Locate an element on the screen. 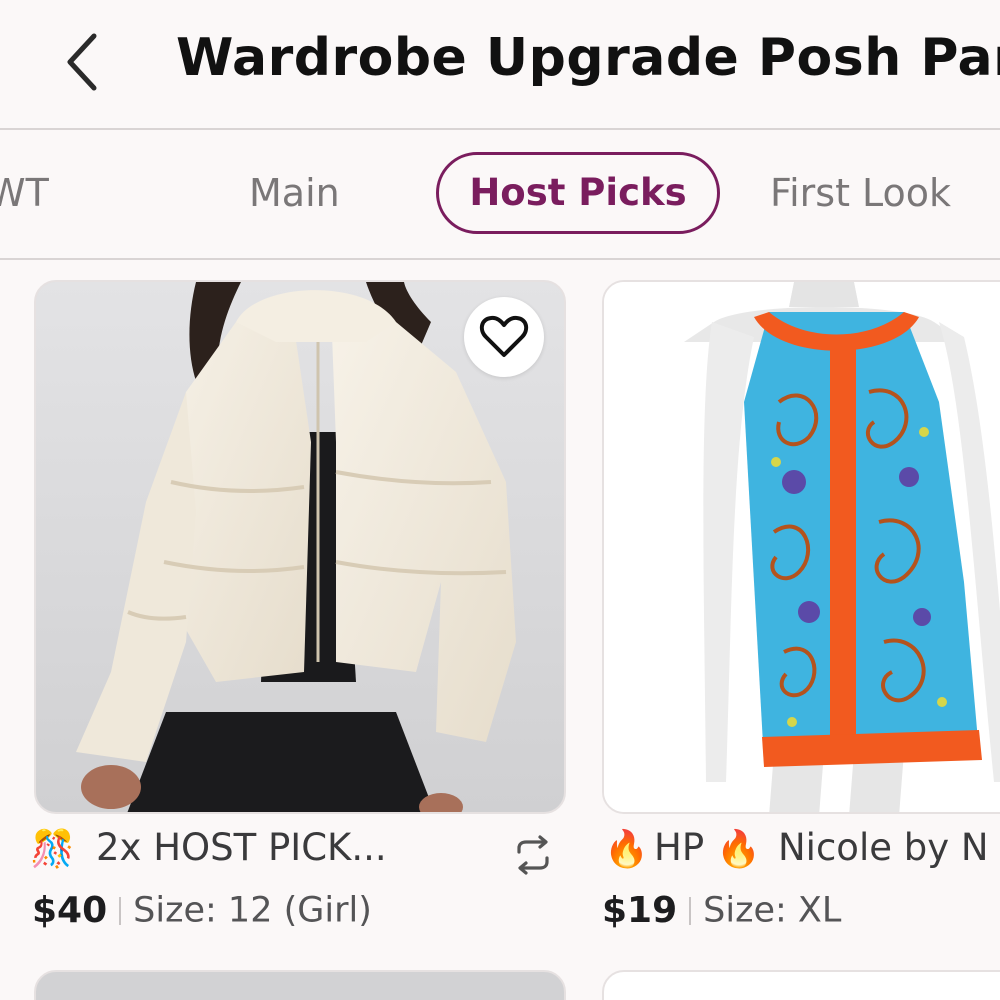 This screenshot has height=1000, width=1000. top-bar: Wardrobe Upgrade Posh Party is located at coordinates (500, 65).